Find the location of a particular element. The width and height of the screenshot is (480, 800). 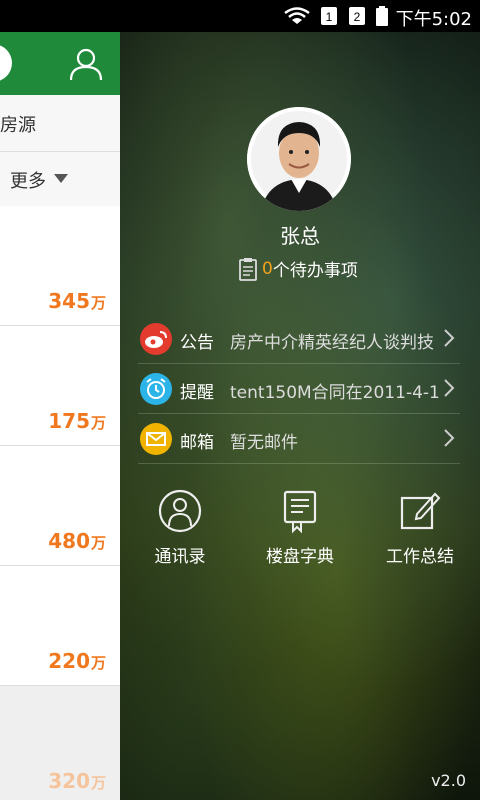

alarm-icon is located at coordinates (156, 389).